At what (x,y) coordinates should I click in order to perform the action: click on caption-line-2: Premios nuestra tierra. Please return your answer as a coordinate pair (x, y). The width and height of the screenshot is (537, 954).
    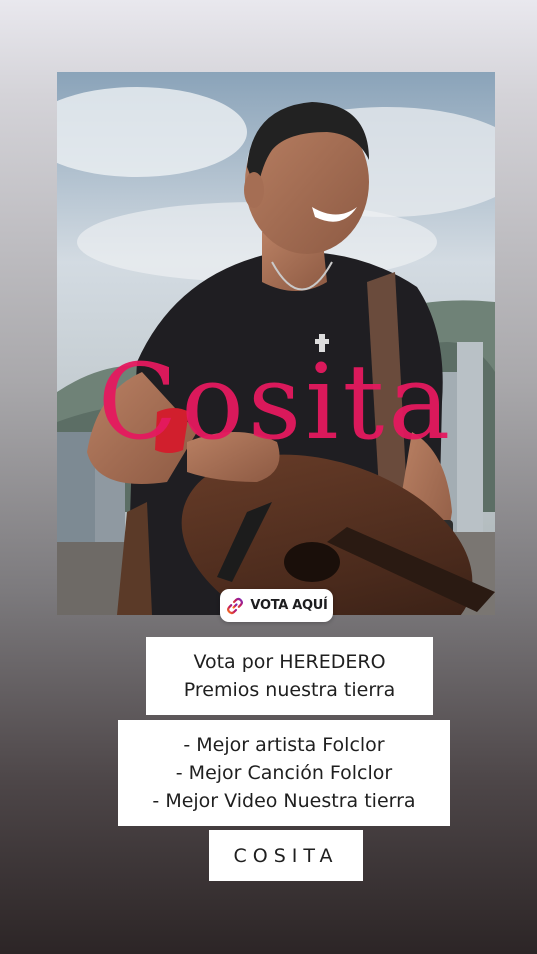
    Looking at the image, I should click on (289, 690).